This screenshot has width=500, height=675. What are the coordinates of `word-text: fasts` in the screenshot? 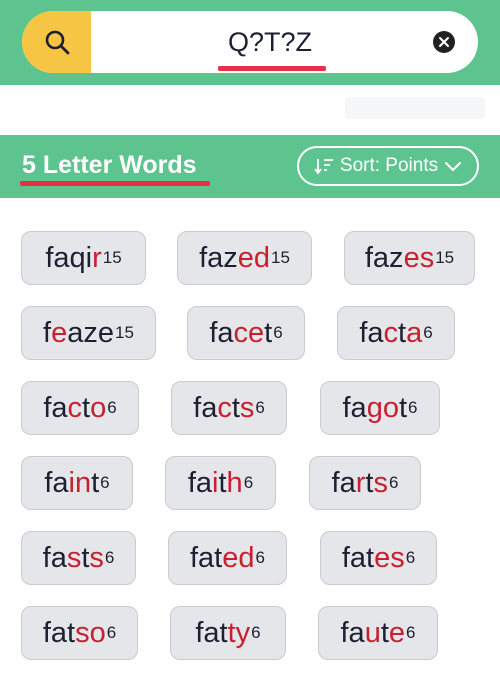 It's located at (73, 558).